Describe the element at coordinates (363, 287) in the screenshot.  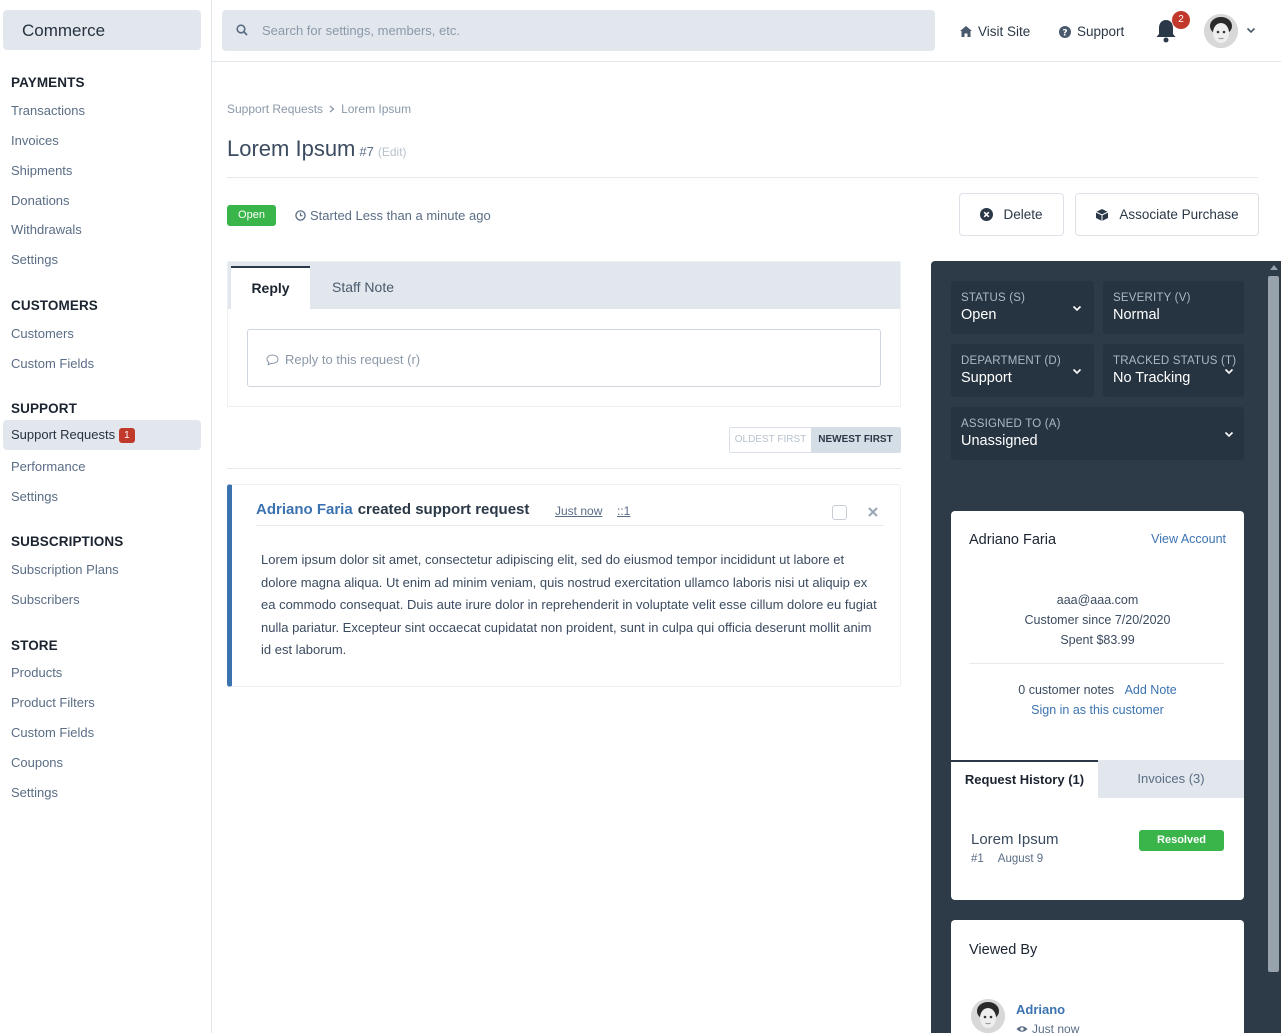
I see `tab-staff-note: Staff Note` at that location.